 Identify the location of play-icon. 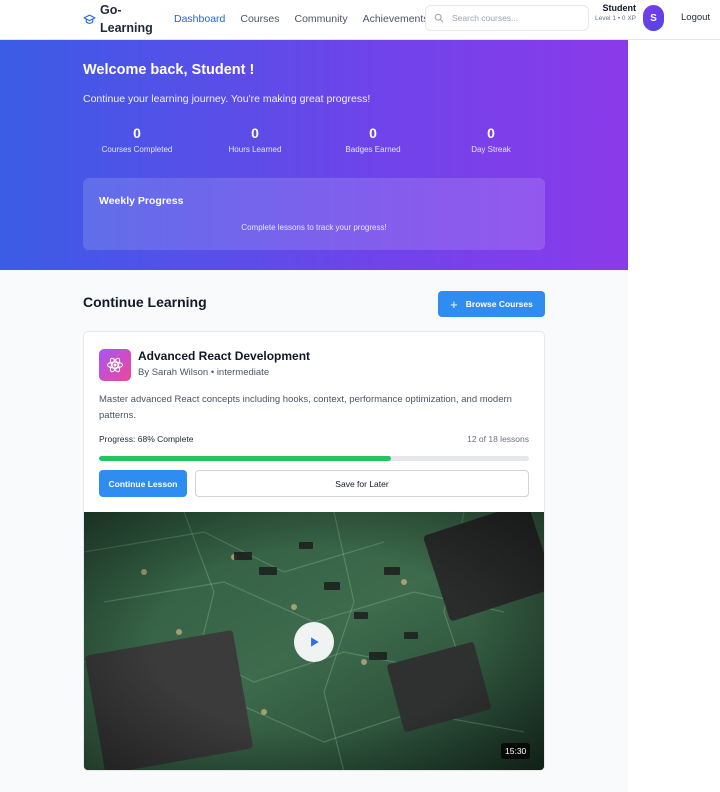
(315, 642).